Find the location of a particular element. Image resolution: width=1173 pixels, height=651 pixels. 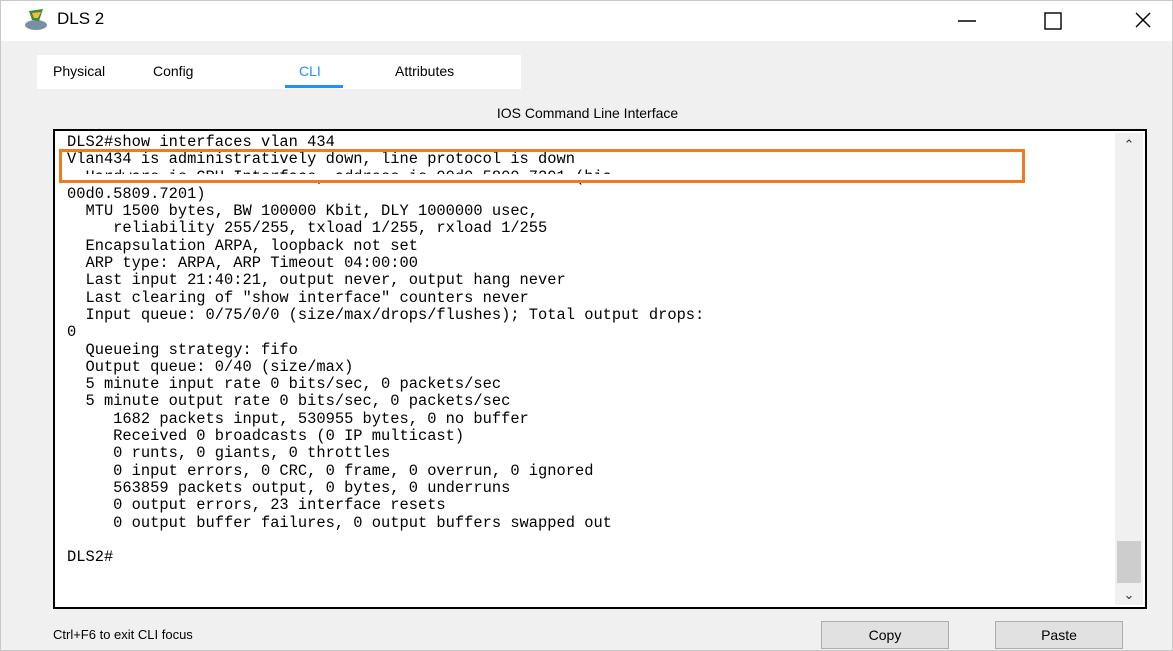

window-title: DLS 2 is located at coordinates (81, 18).